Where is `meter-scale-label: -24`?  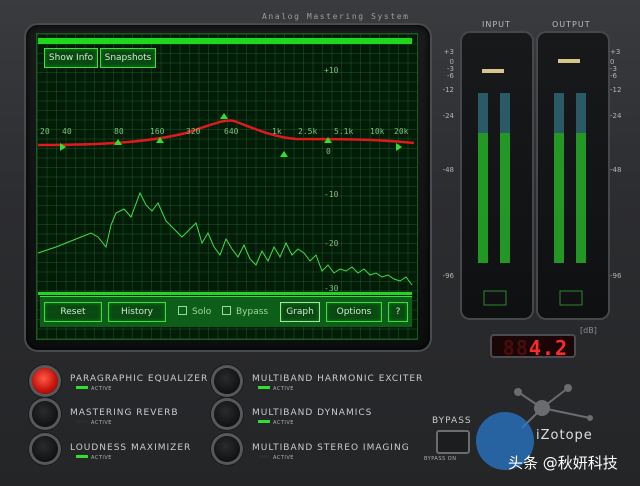
meter-scale-label: -24 is located at coordinates (448, 116).